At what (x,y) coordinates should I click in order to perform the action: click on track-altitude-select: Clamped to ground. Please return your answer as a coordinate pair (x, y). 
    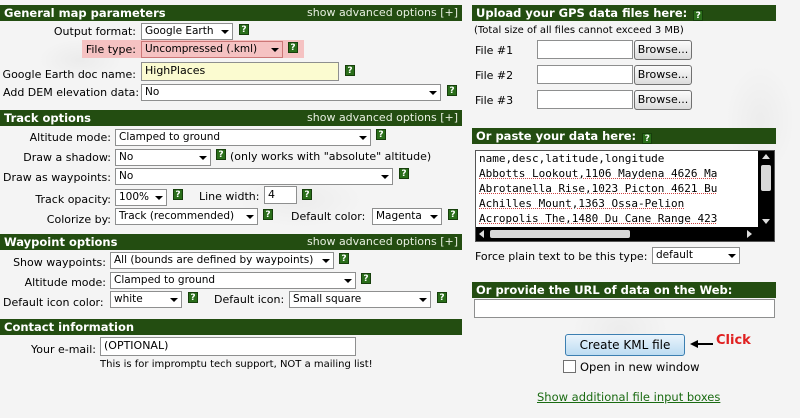
    Looking at the image, I should click on (243, 137).